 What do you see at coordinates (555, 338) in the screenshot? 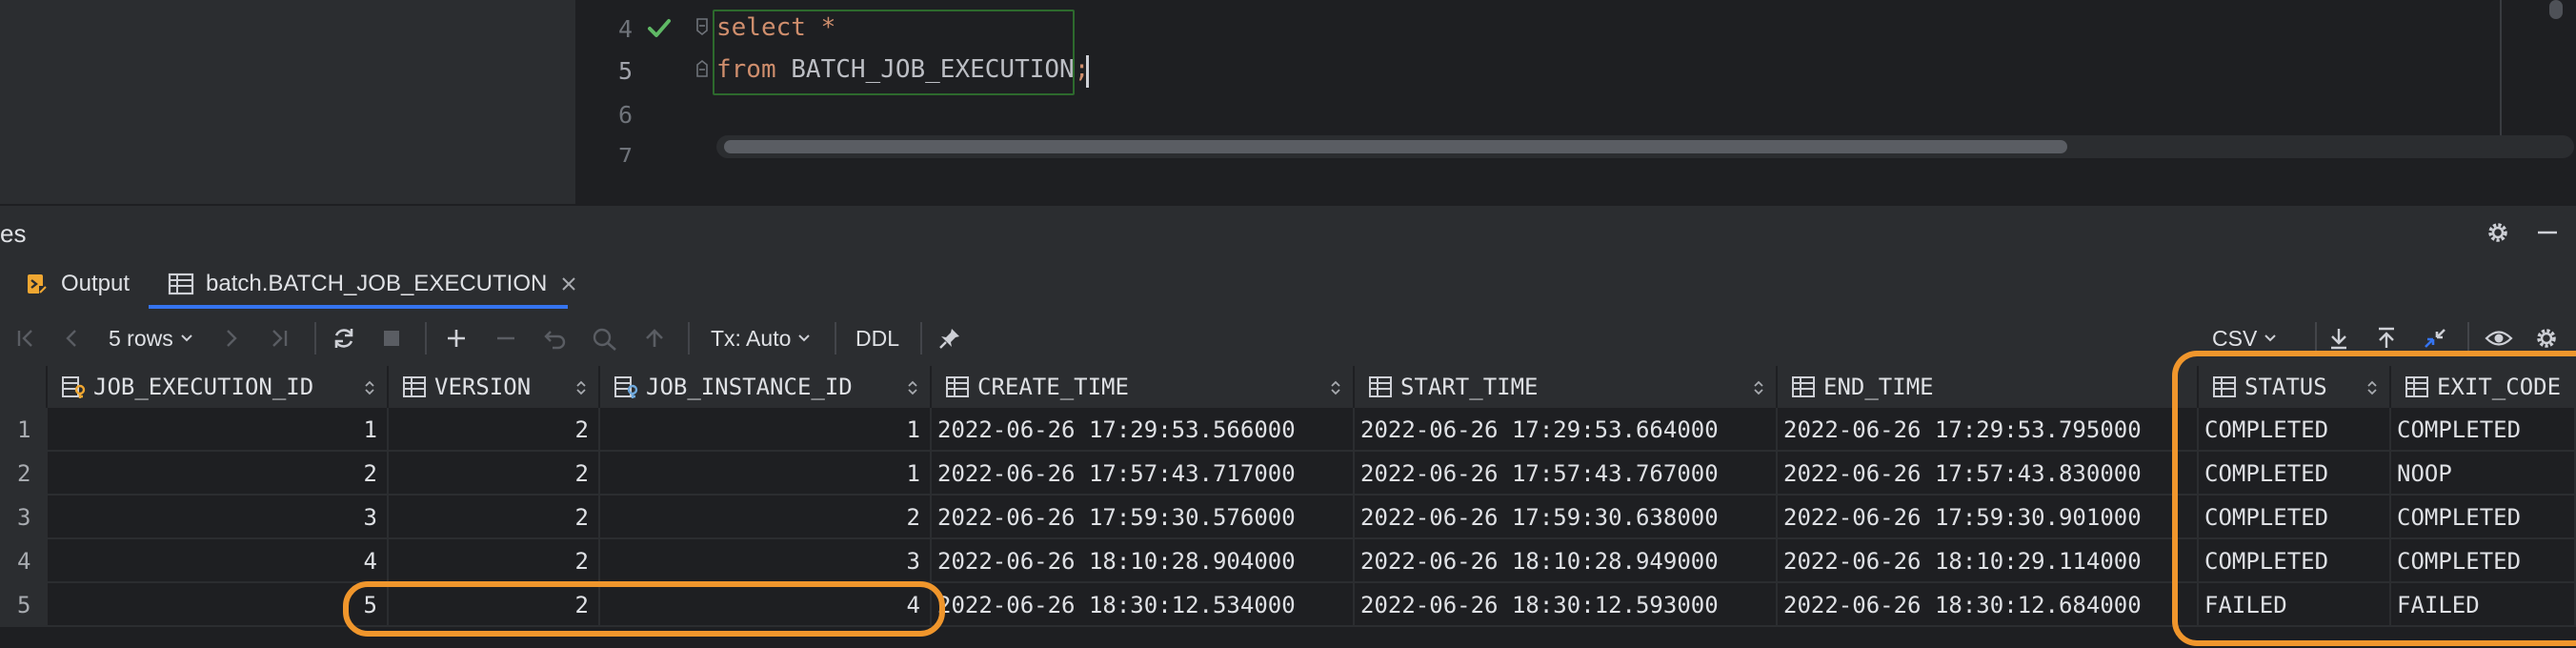
I see `revert-icon` at bounding box center [555, 338].